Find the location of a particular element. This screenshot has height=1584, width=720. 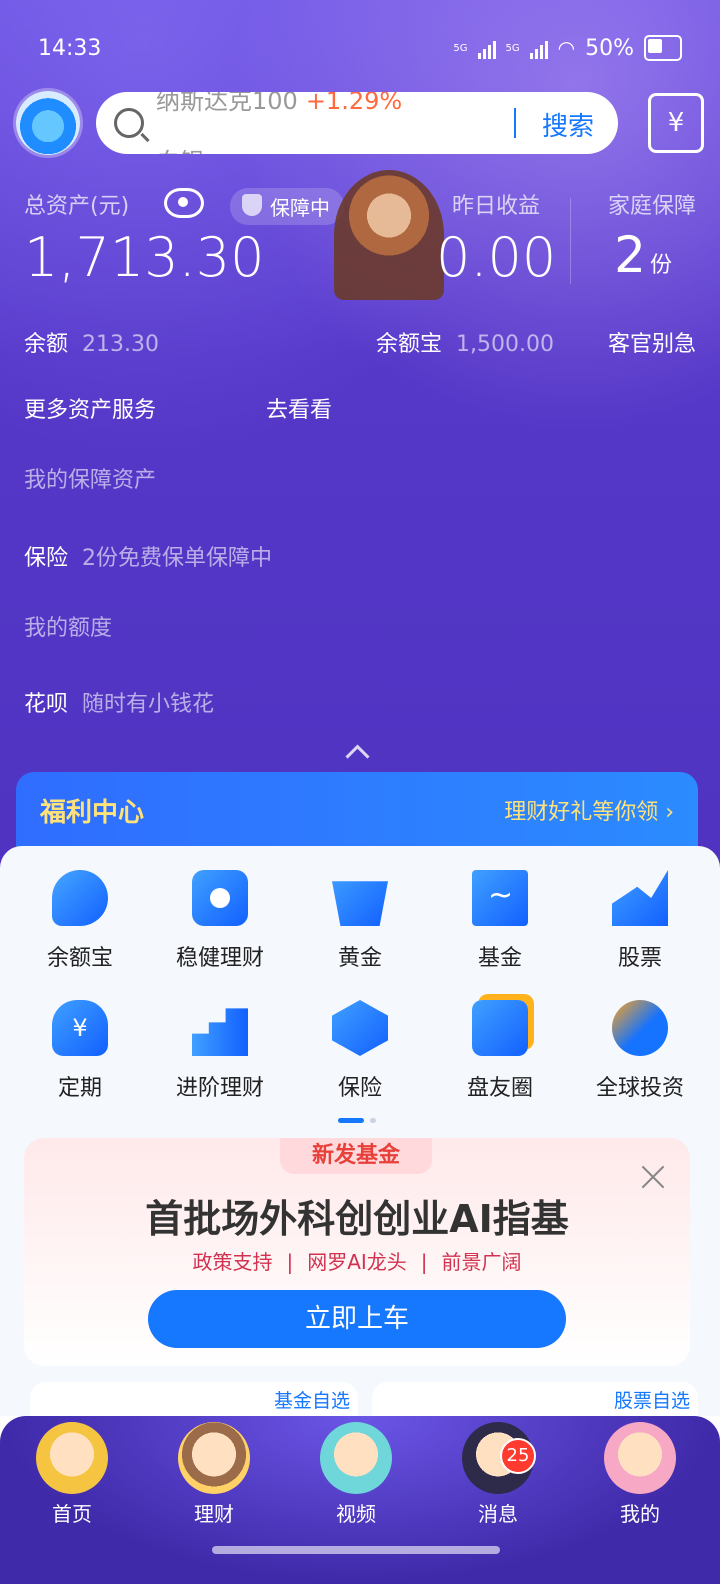

tab-home: 首页 is located at coordinates (72, 1474).